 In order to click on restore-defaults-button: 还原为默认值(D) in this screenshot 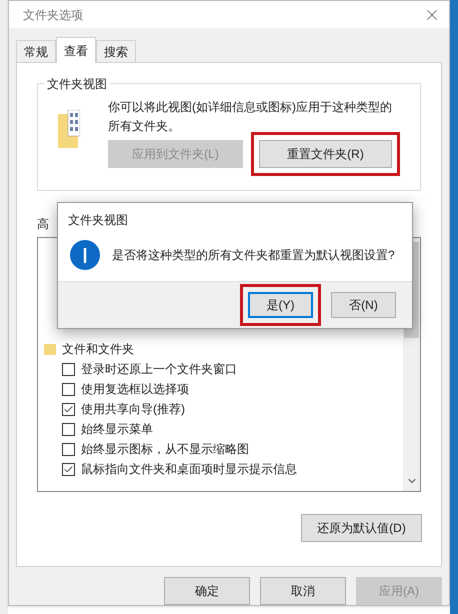, I will do `click(361, 528)`.